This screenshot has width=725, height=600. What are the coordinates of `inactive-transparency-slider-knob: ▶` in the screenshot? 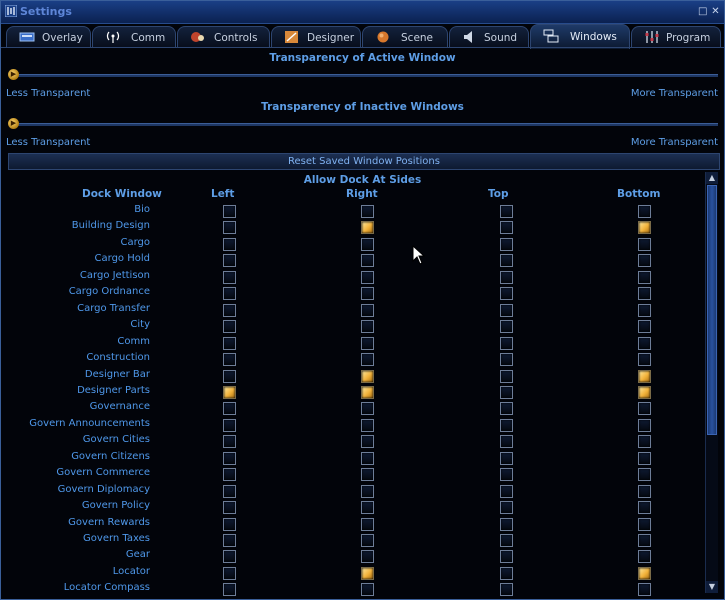 It's located at (13, 123).